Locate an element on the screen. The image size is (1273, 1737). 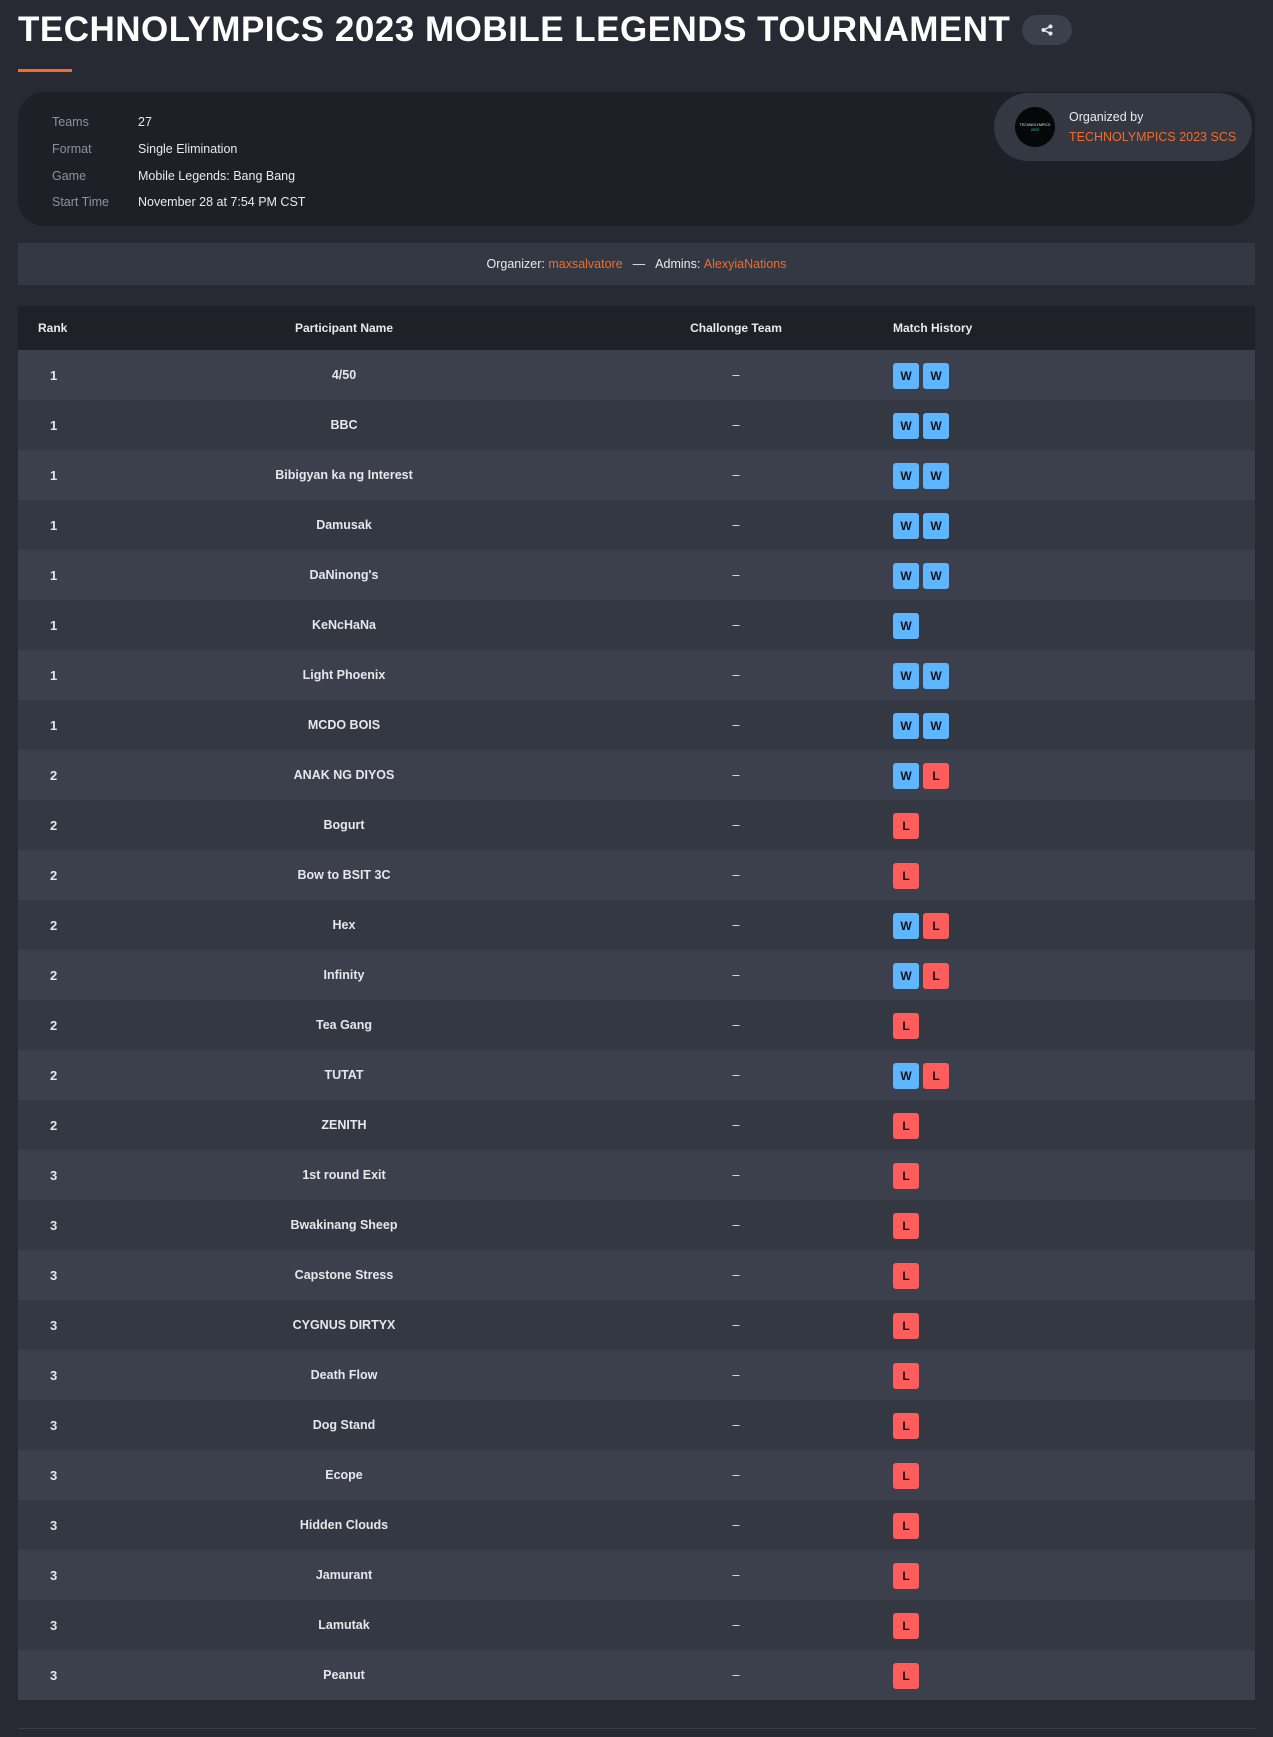
share-icon is located at coordinates (1047, 30).